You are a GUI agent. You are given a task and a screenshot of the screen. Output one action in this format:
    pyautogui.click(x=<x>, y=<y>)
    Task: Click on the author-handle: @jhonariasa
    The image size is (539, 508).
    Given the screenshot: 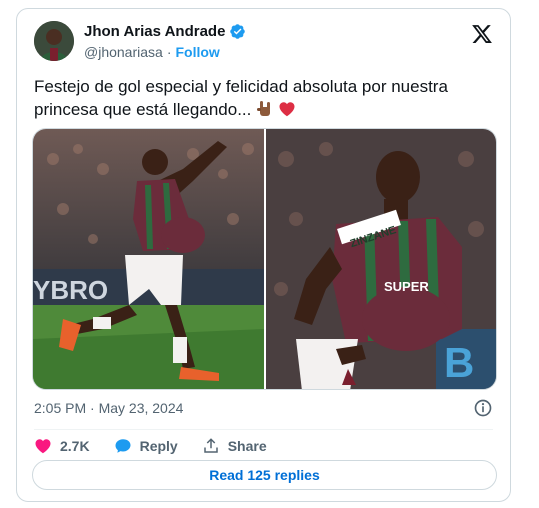 What is the action you would take?
    pyautogui.click(x=123, y=52)
    